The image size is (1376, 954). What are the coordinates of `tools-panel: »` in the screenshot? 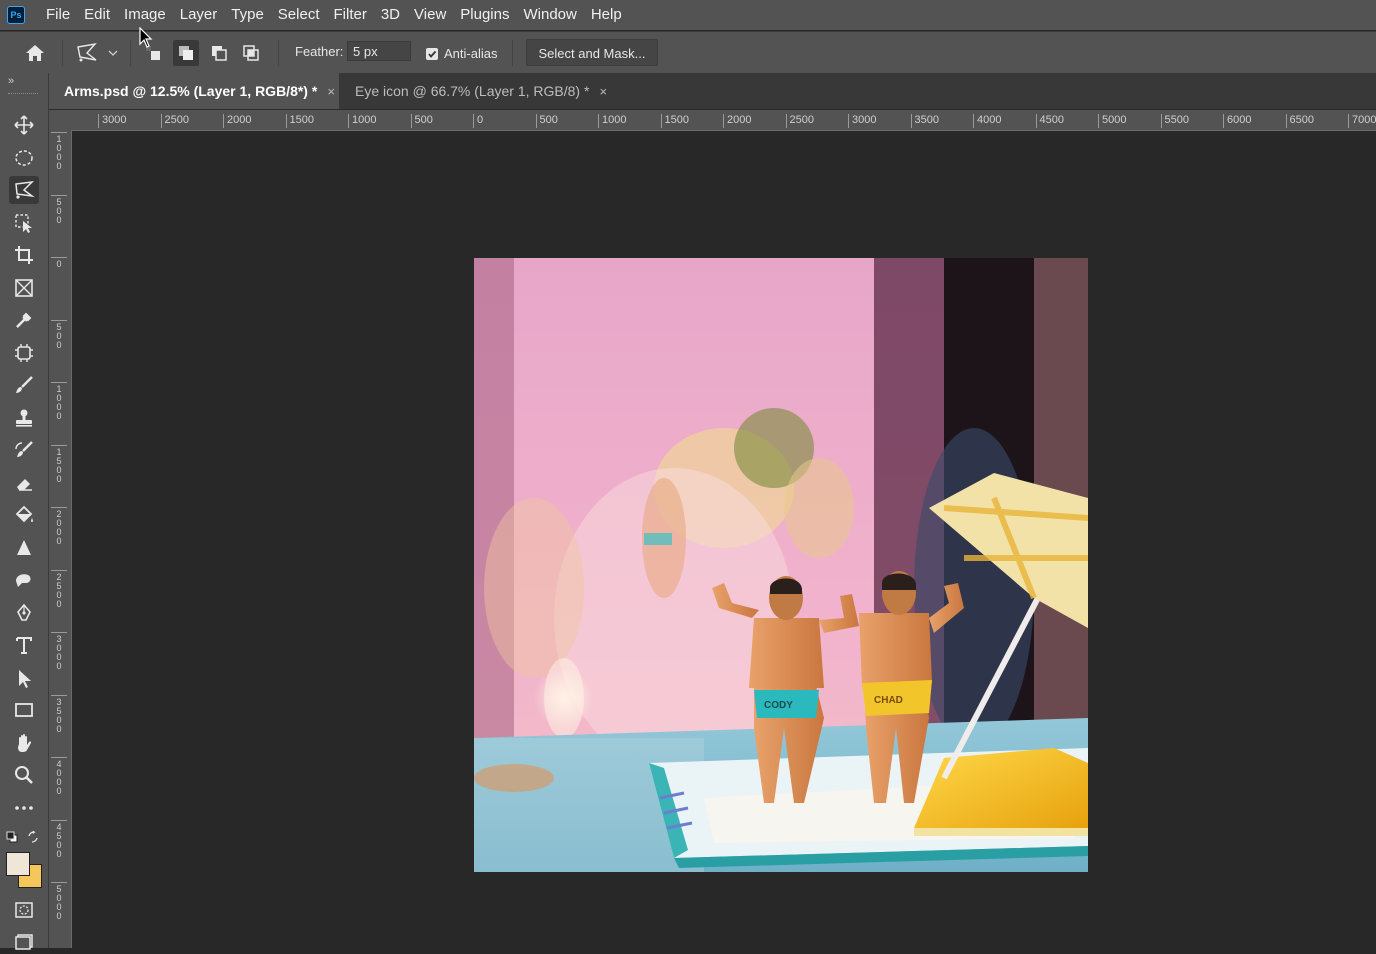 It's located at (24, 511).